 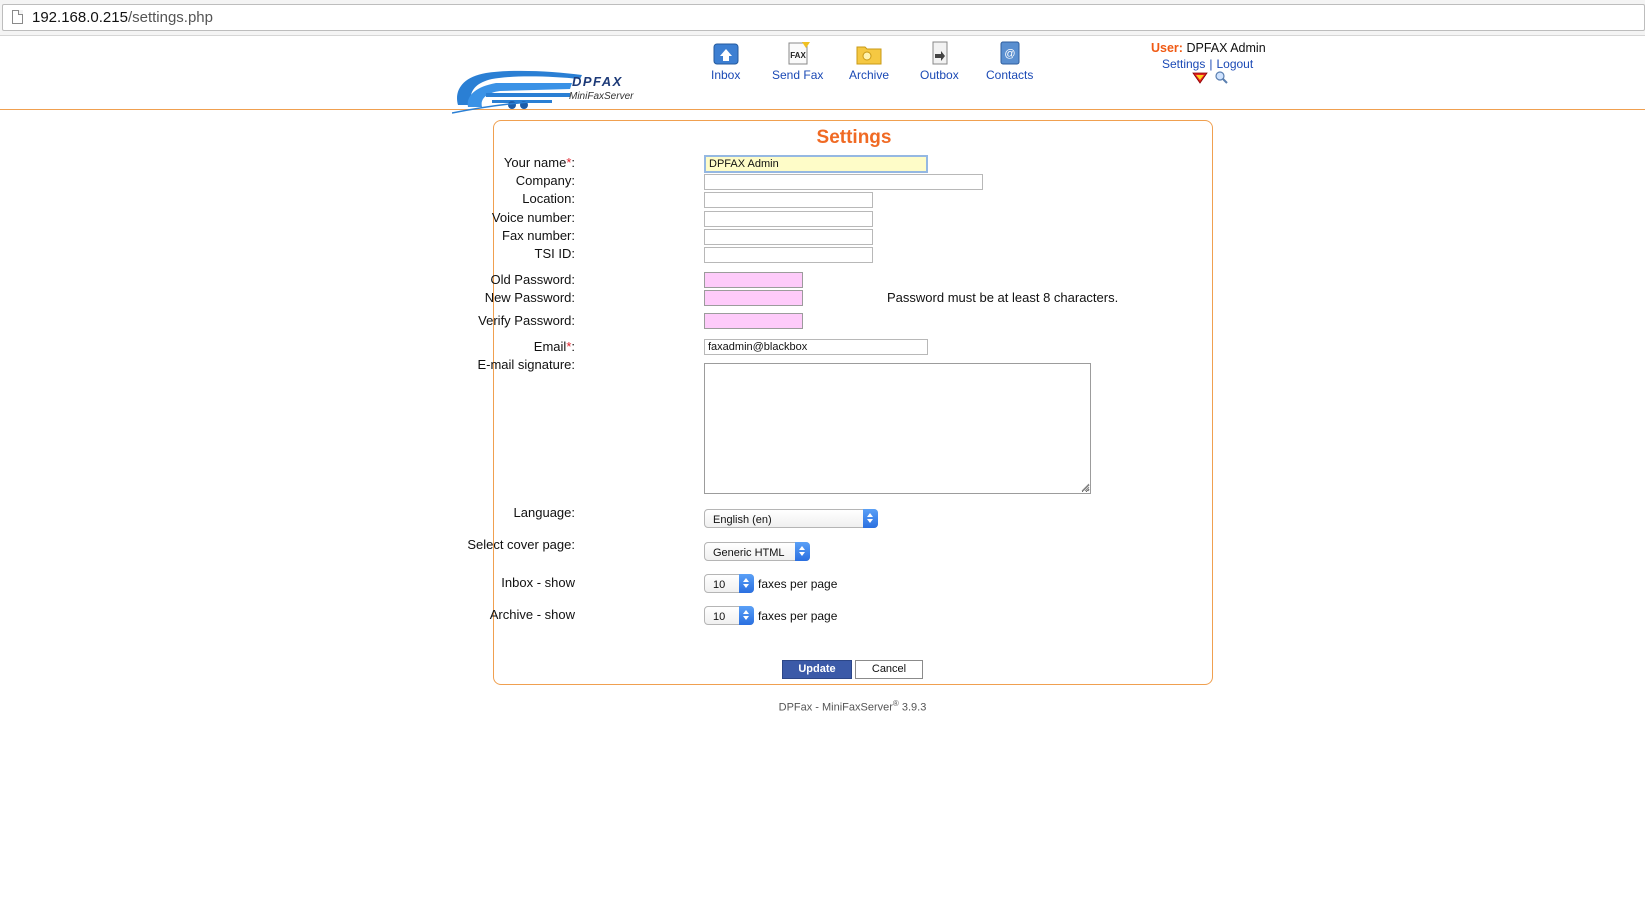 What do you see at coordinates (532, 279) in the screenshot?
I see `old-password-label: Old Password:` at bounding box center [532, 279].